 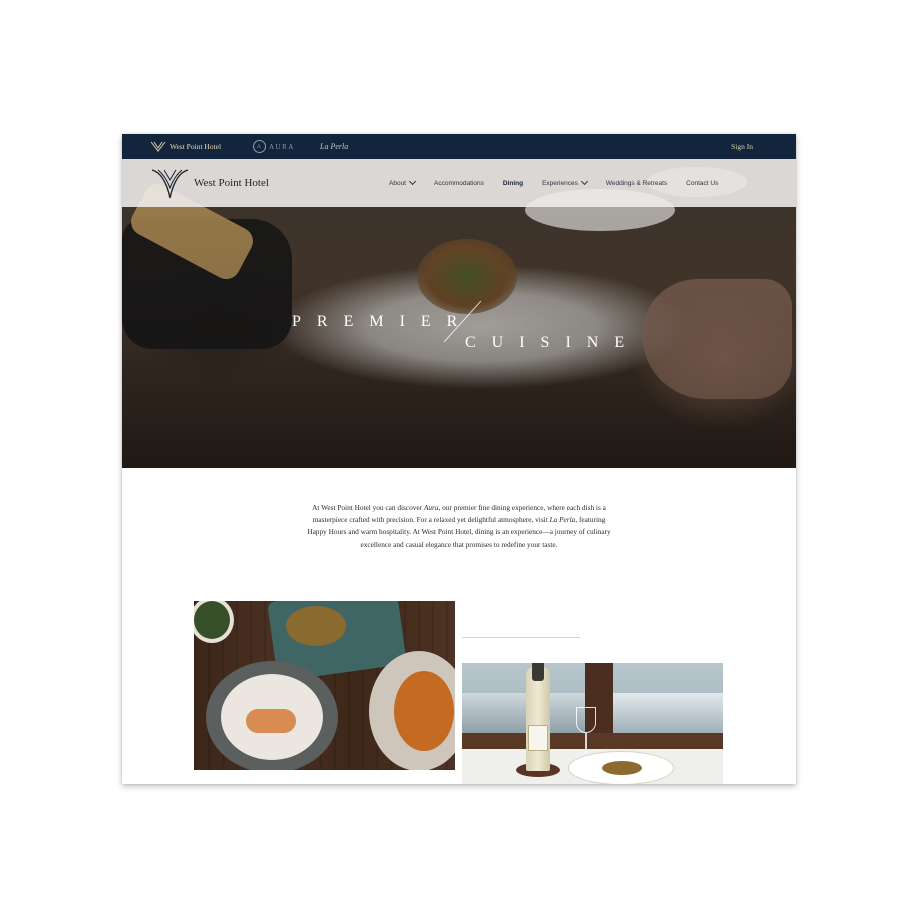 I want to click on sign-in-link: Sign In, so click(x=742, y=146).